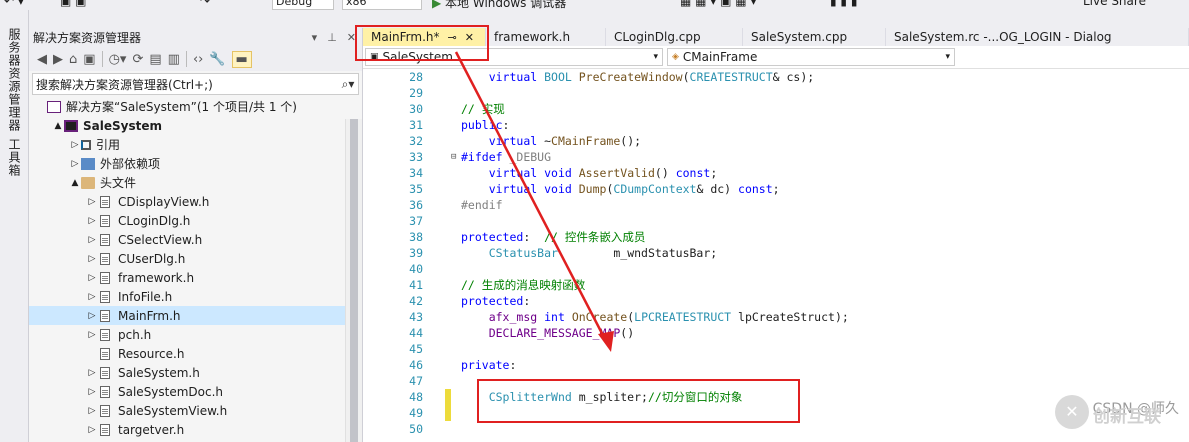 The width and height of the screenshot is (1189, 442). I want to click on annotation-arrow, so click(534, 201).